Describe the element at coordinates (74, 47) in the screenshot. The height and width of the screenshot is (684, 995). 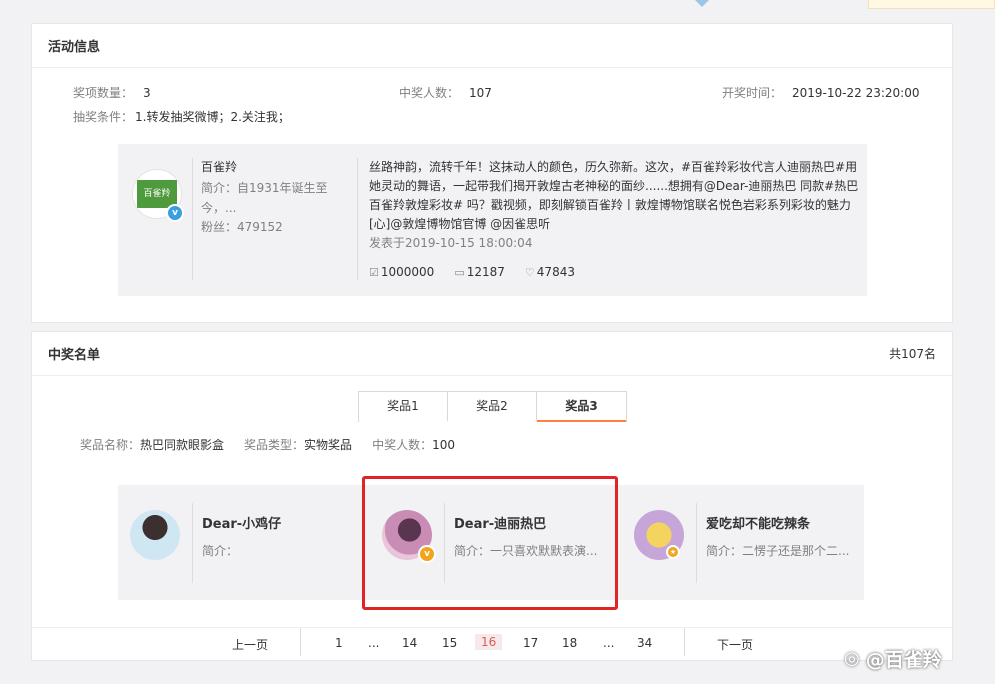
I see `activity-title: 活动信息` at that location.